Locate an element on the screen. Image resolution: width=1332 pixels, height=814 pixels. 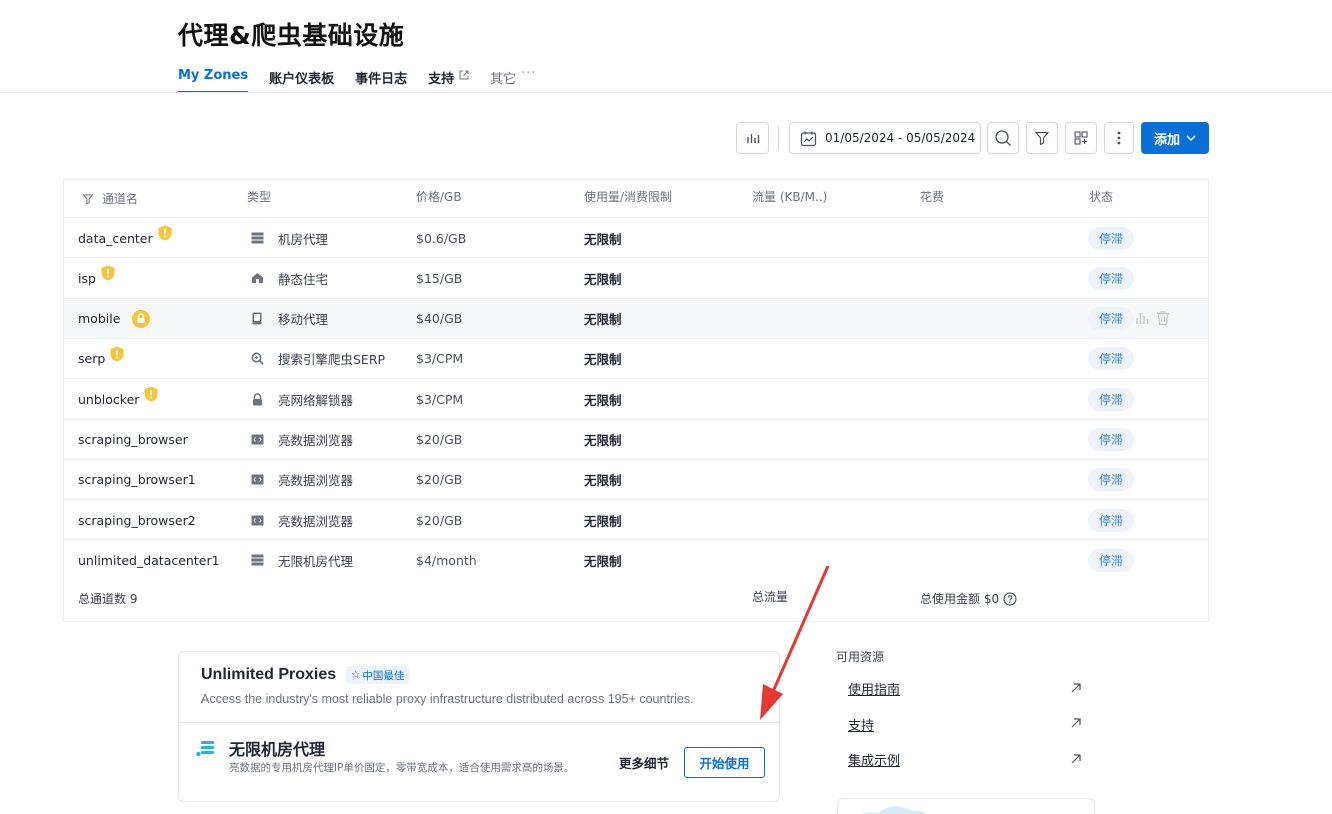
date-range-picker: 01/05/2024 - 05/05/2024 is located at coordinates (885, 138).